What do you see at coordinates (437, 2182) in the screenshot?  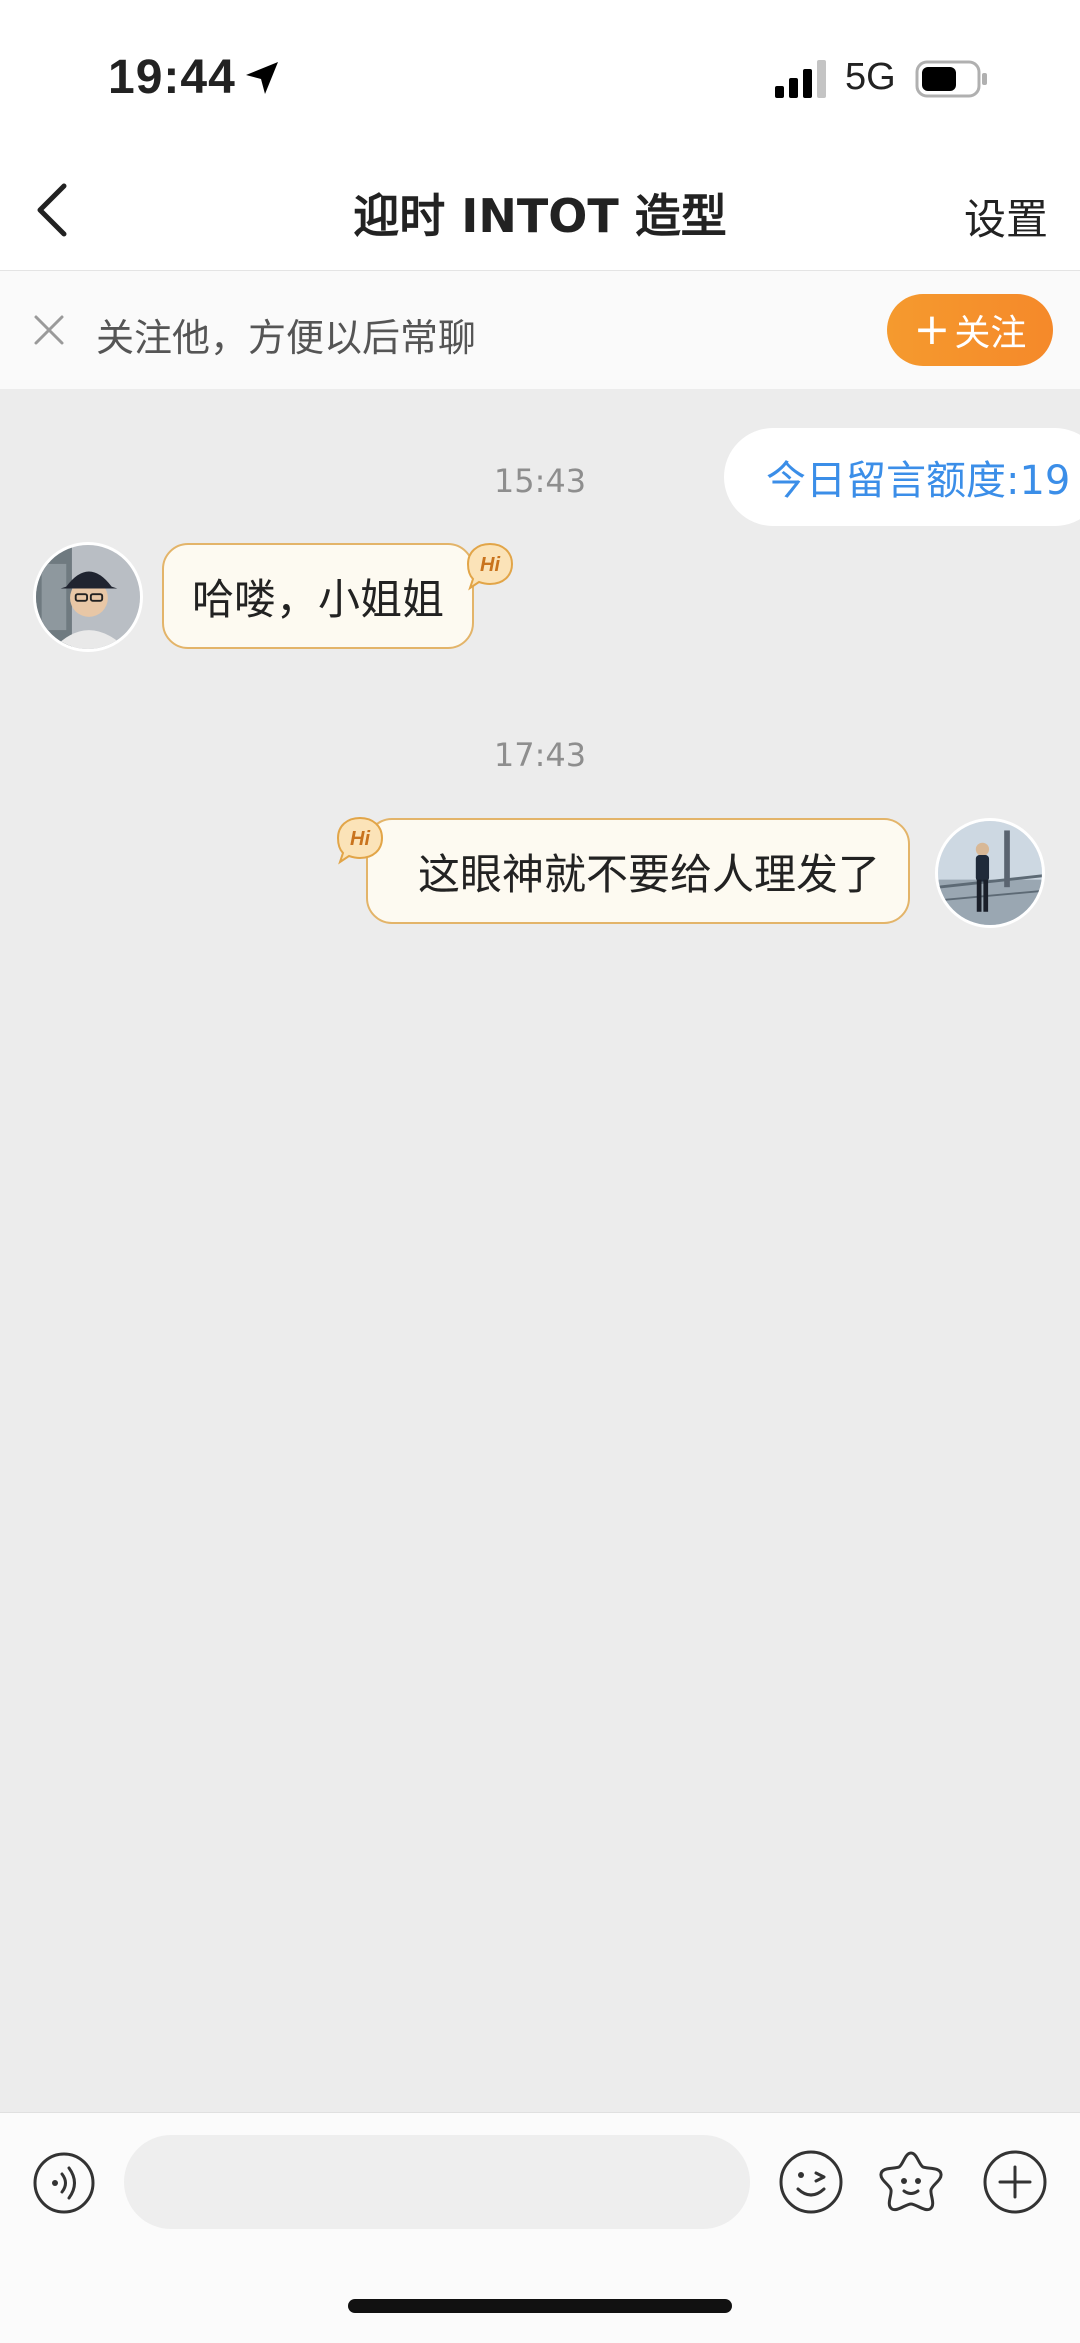 I see `message-input` at bounding box center [437, 2182].